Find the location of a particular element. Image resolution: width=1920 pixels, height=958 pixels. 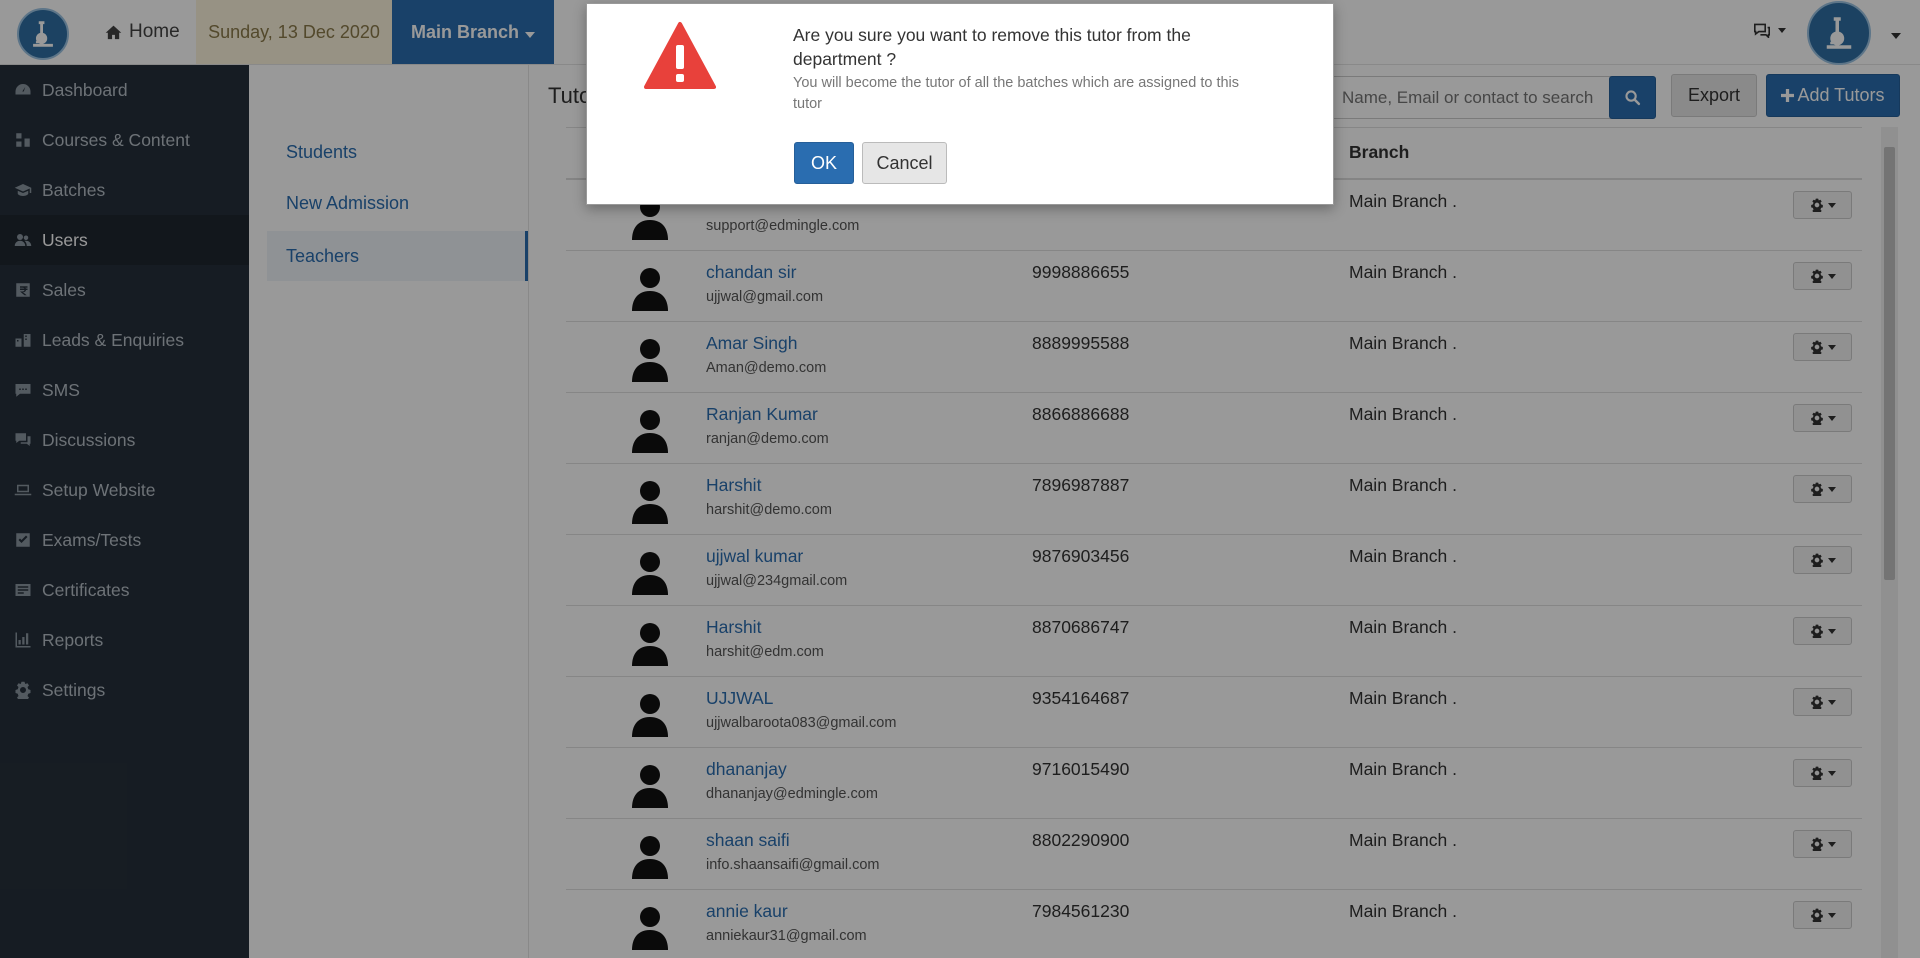

warning-icon is located at coordinates (680, 55).